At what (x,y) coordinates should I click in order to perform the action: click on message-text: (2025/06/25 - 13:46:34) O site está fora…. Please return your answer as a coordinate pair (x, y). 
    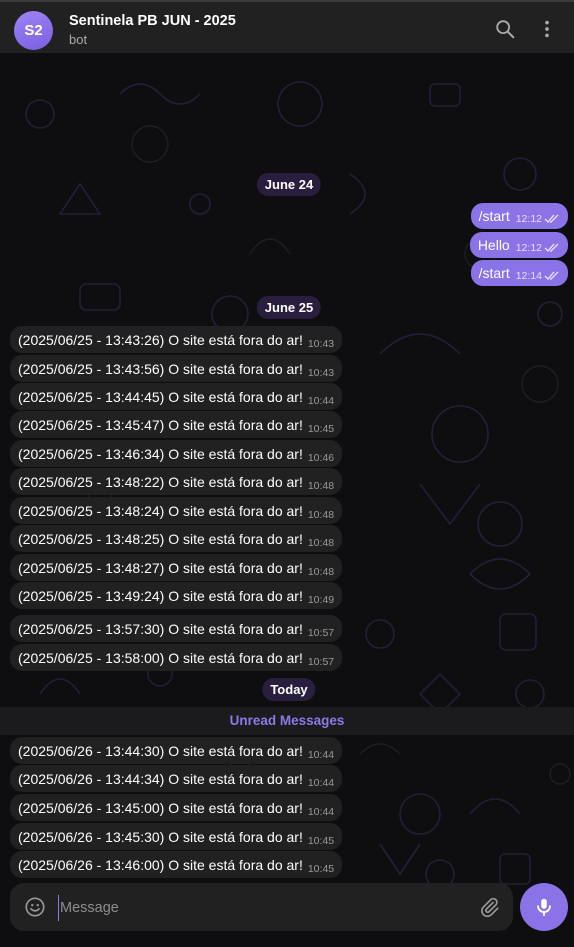
    Looking at the image, I should click on (160, 453).